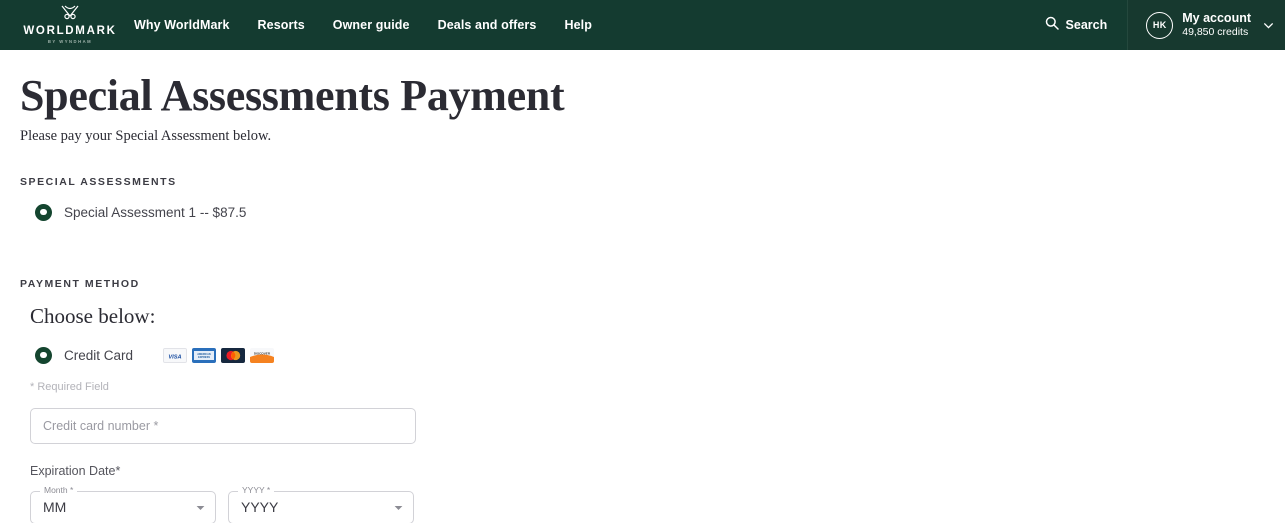 This screenshot has width=1285, height=523. What do you see at coordinates (70, 31) in the screenshot?
I see `logo-wordmark: WORLDMARK` at bounding box center [70, 31].